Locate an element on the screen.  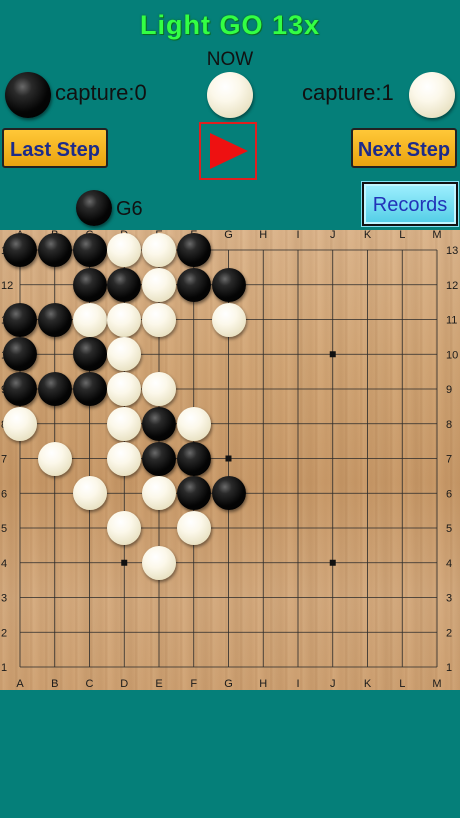
row-label-left: 2 is located at coordinates (4, 633).